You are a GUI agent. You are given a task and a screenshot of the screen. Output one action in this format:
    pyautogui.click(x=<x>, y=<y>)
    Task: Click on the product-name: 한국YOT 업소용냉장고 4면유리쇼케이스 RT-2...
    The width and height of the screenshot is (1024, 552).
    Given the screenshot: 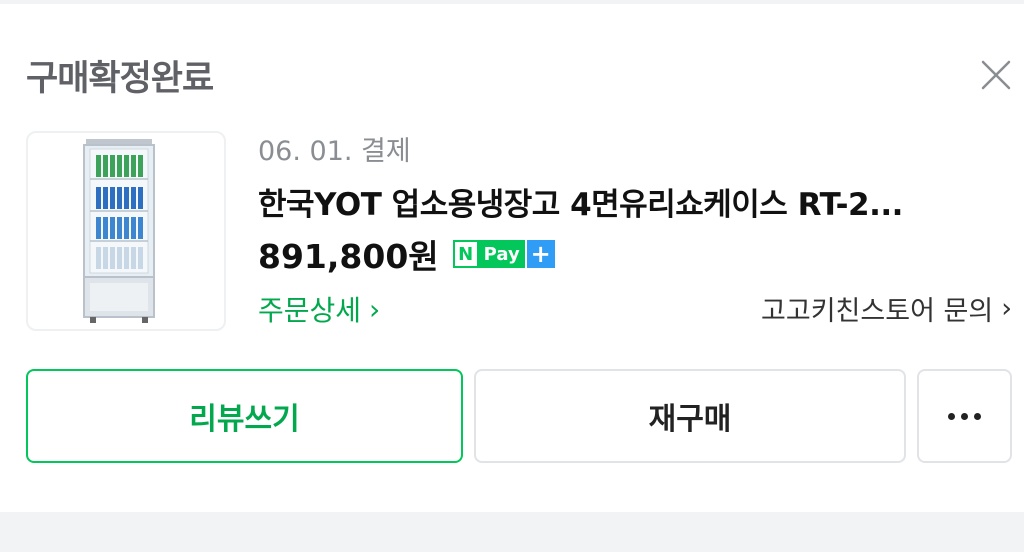 What is the action you would take?
    pyautogui.click(x=628, y=201)
    